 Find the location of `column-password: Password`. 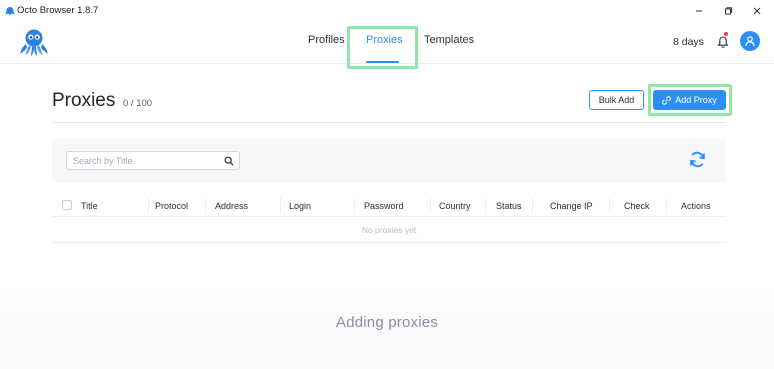

column-password: Password is located at coordinates (384, 206).